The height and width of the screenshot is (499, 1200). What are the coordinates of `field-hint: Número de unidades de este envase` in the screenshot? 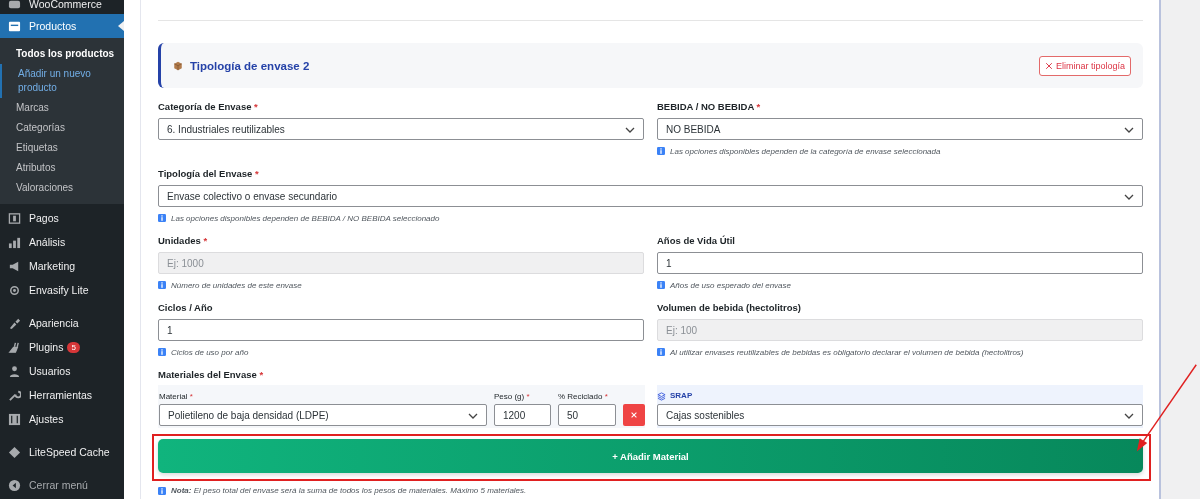 It's located at (236, 285).